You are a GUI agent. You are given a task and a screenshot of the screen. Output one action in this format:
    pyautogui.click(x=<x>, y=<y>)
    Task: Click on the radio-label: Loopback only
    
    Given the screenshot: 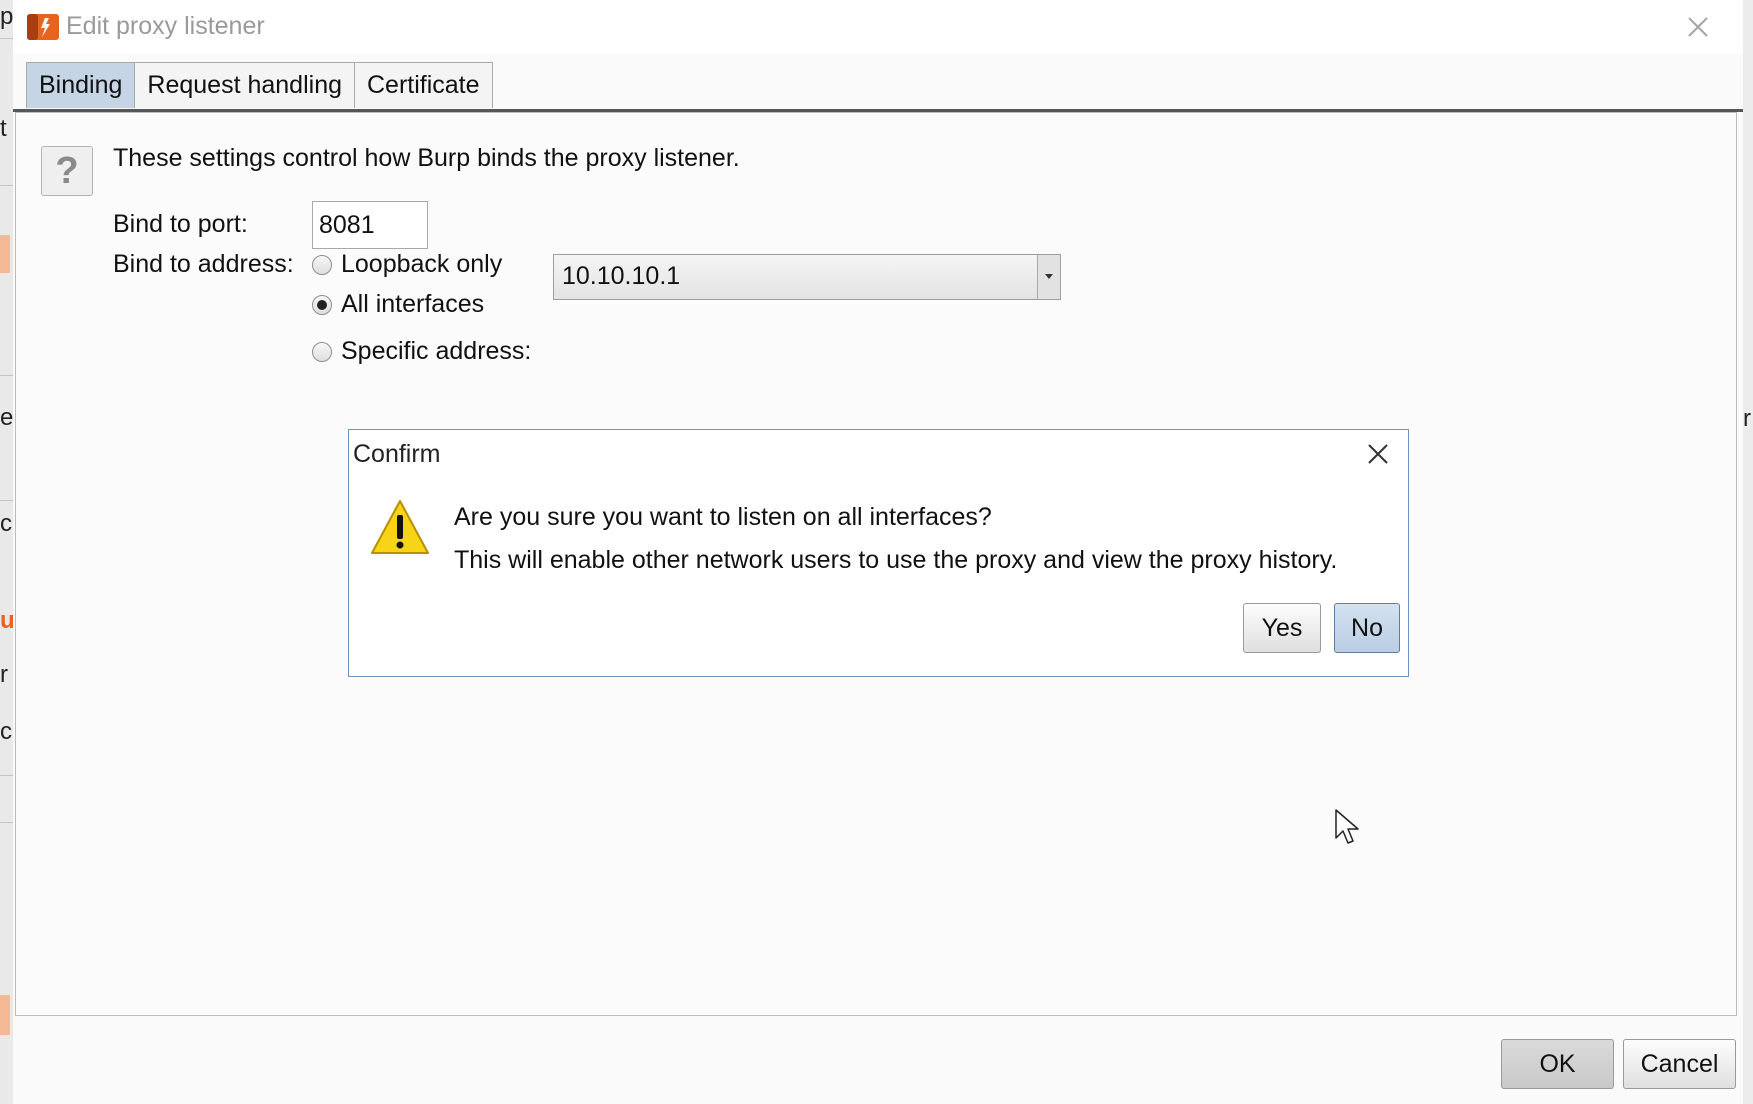 What is the action you would take?
    pyautogui.click(x=422, y=264)
    